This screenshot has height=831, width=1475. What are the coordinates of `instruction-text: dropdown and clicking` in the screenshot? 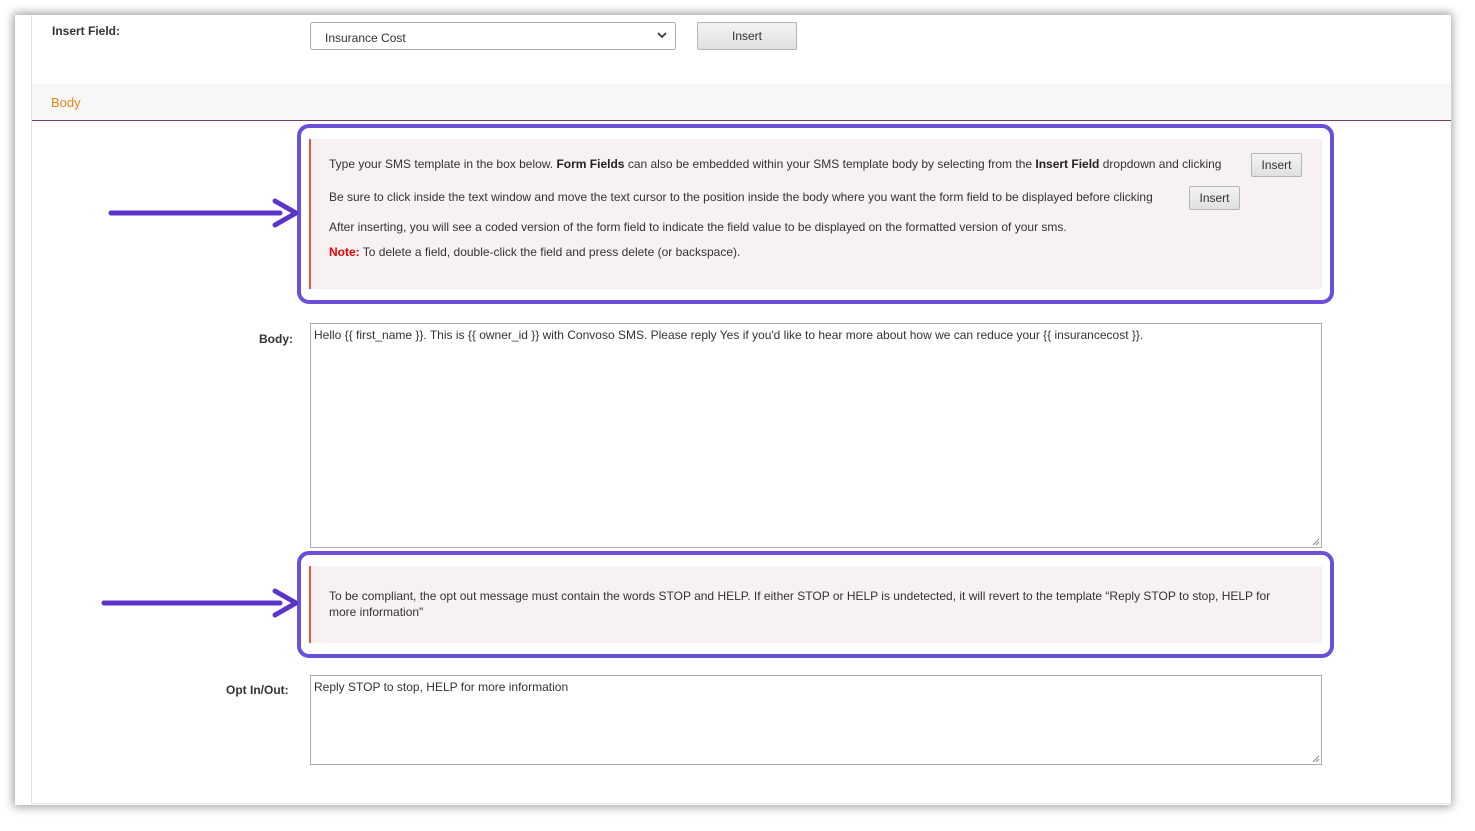 It's located at (1160, 164).